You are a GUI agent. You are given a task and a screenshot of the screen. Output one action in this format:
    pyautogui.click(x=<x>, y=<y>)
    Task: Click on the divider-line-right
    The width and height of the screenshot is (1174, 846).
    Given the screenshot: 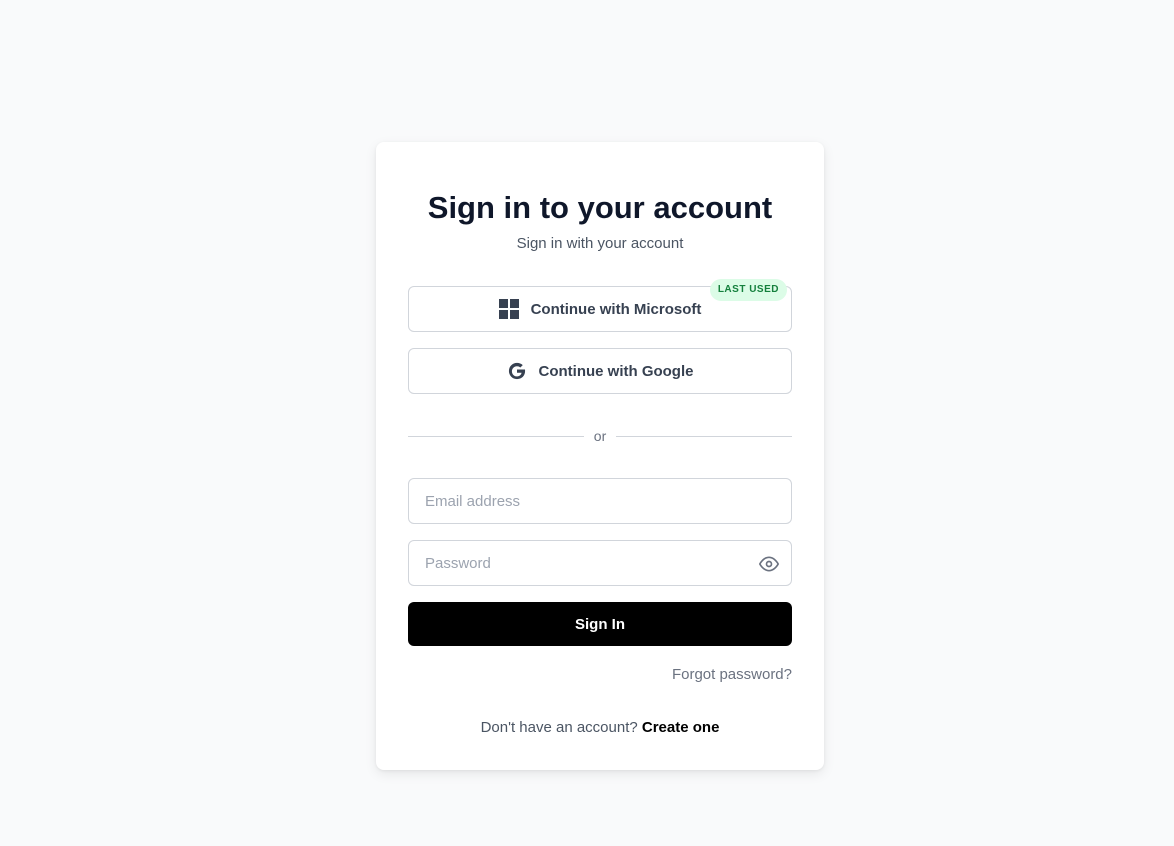 What is the action you would take?
    pyautogui.click(x=704, y=436)
    